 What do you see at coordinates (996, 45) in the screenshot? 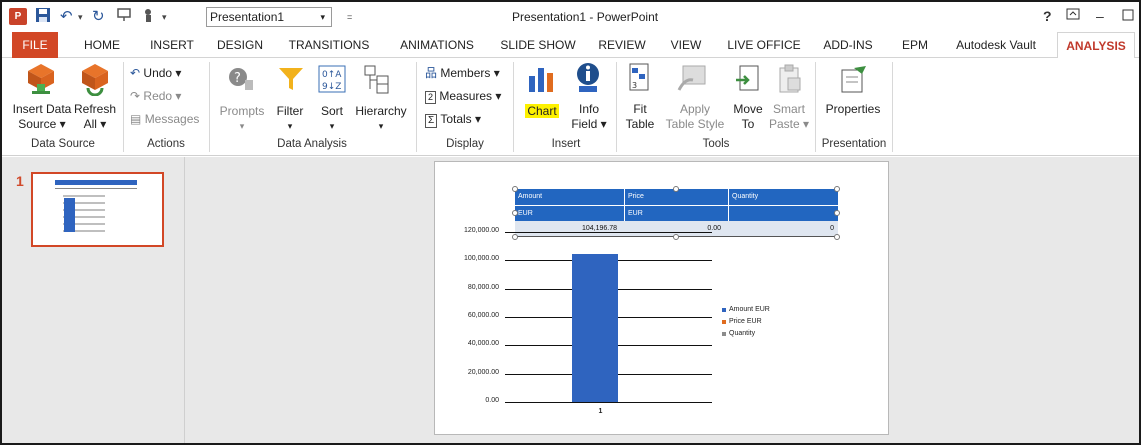
I see `tab-autodesk-vault: Autodesk Vault` at bounding box center [996, 45].